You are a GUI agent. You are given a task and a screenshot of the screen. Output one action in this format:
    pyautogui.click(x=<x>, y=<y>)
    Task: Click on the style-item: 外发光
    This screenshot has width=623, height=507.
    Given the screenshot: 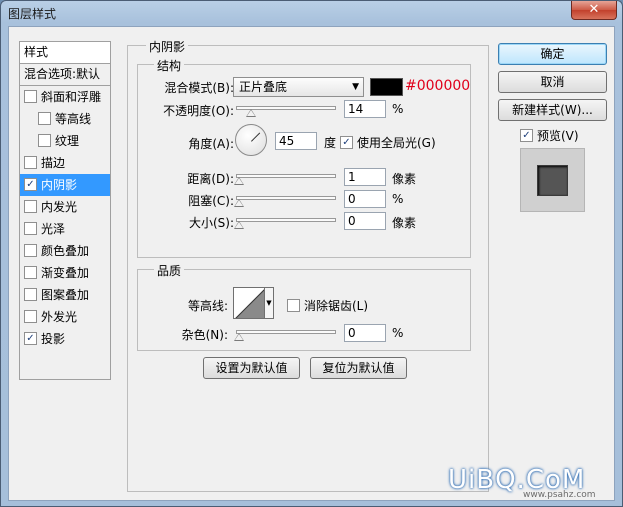 What is the action you would take?
    pyautogui.click(x=65, y=317)
    